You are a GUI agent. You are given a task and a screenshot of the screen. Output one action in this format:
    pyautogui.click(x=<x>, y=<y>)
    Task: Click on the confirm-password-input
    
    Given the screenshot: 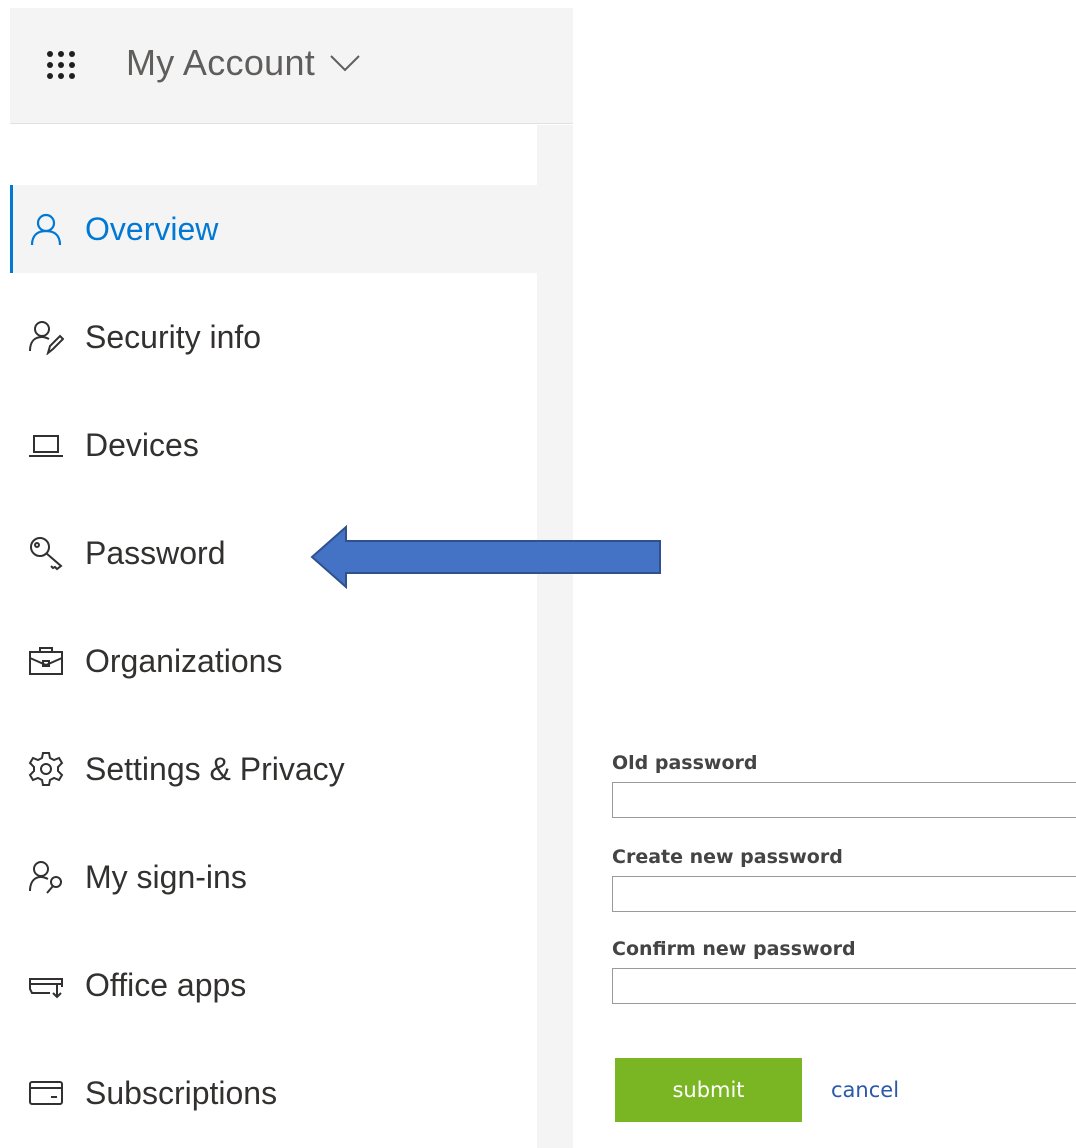 What is the action you would take?
    pyautogui.click(x=844, y=986)
    